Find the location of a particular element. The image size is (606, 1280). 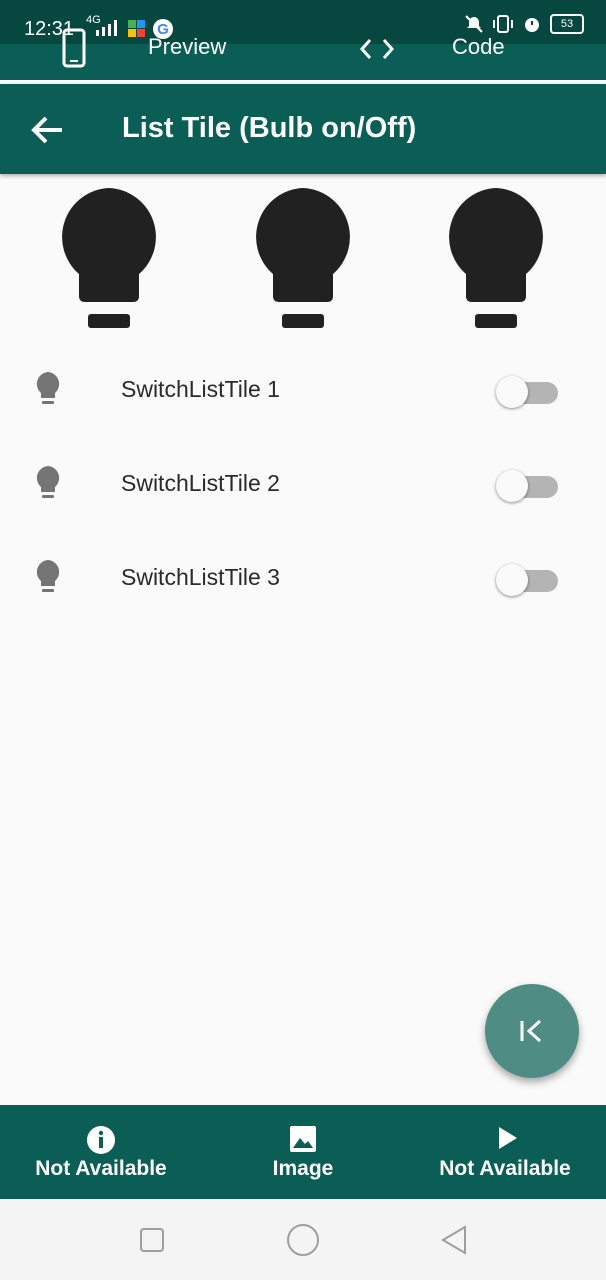

recents-square-icon is located at coordinates (152, 1240).